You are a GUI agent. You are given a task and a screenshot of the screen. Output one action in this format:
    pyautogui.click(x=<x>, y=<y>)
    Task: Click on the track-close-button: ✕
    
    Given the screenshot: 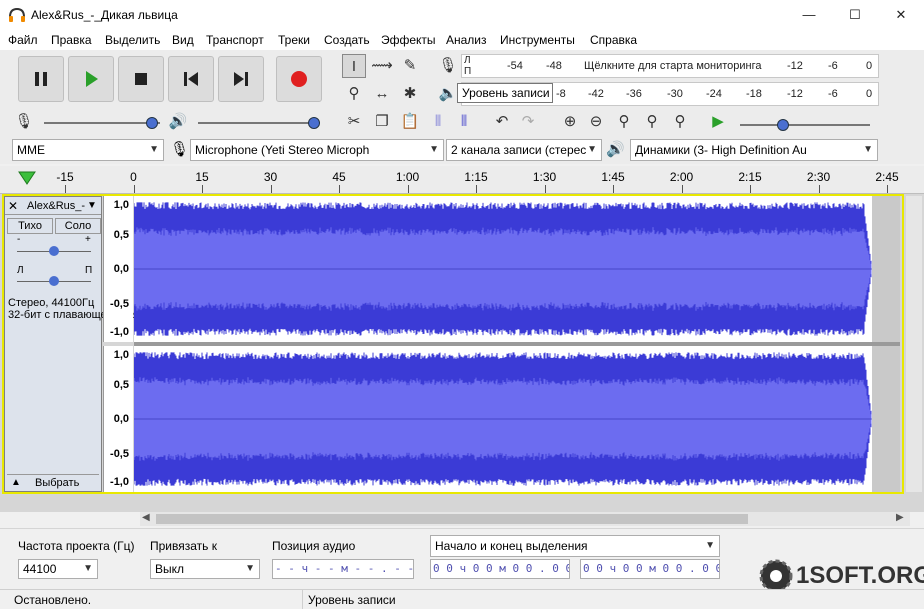 What is the action you would take?
    pyautogui.click(x=13, y=206)
    